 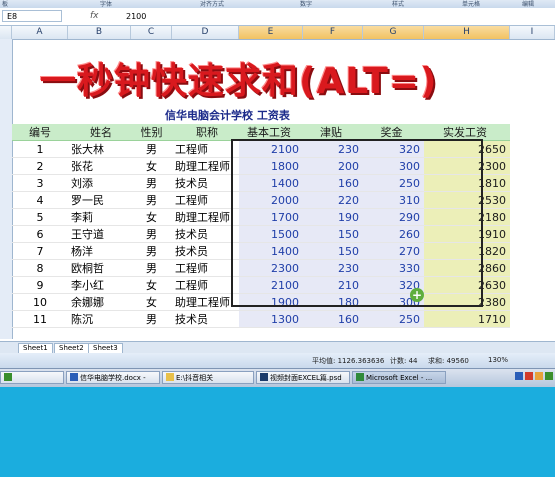 I want to click on cell-net-salary: 1910, so click(x=467, y=234).